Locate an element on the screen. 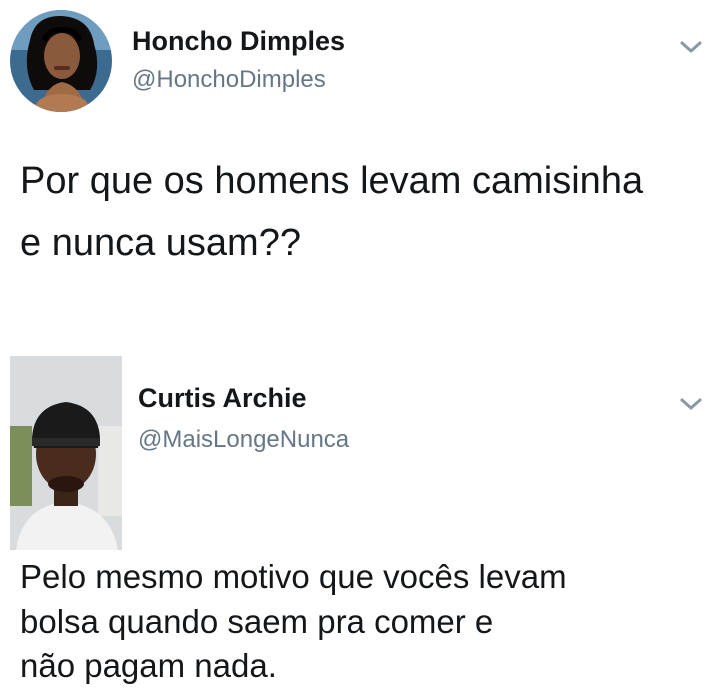  display-name: Curtis Archie is located at coordinates (222, 398).